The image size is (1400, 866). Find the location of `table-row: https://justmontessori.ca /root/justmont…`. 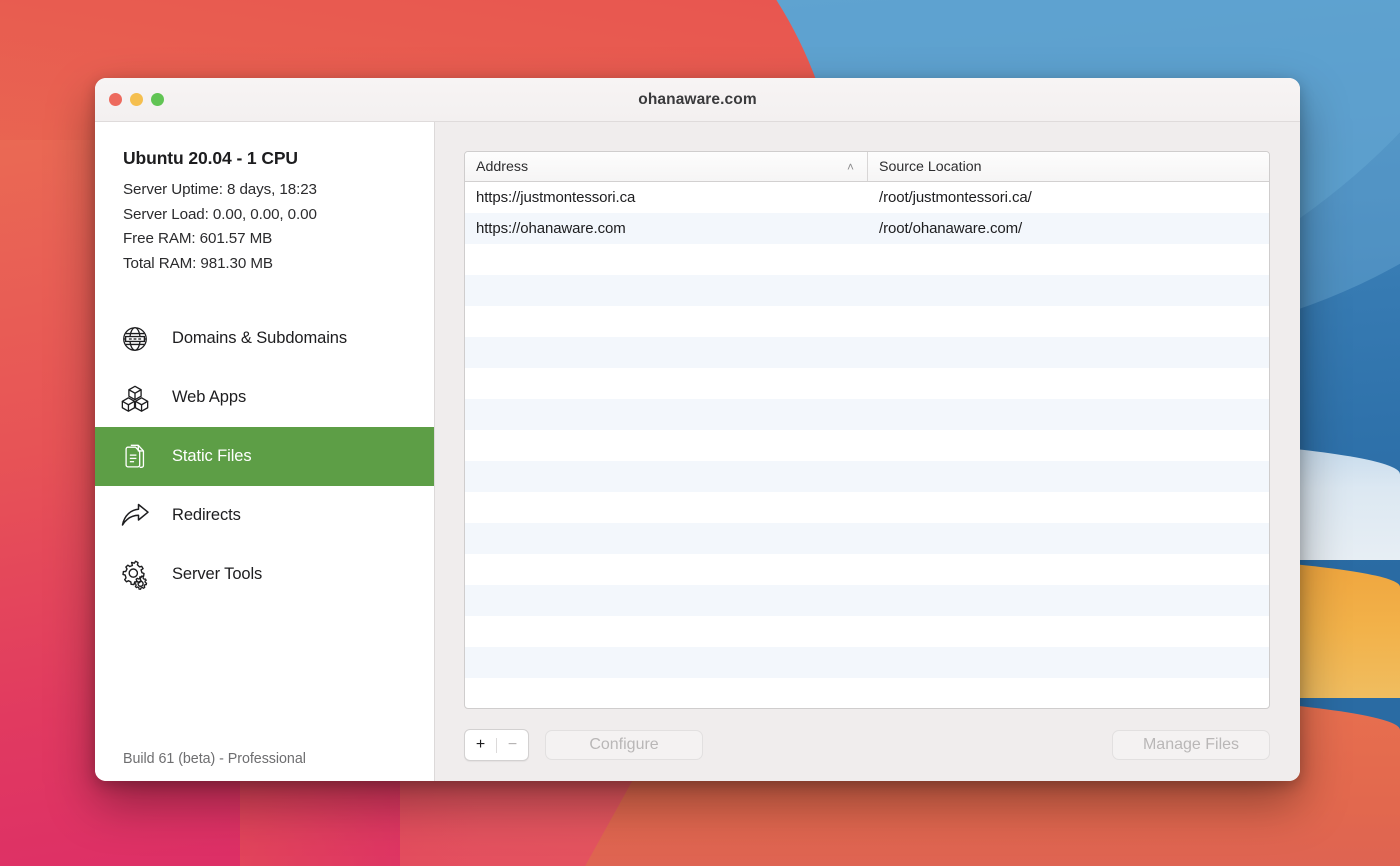

table-row: https://justmontessori.ca /root/justmont… is located at coordinates (867, 197).